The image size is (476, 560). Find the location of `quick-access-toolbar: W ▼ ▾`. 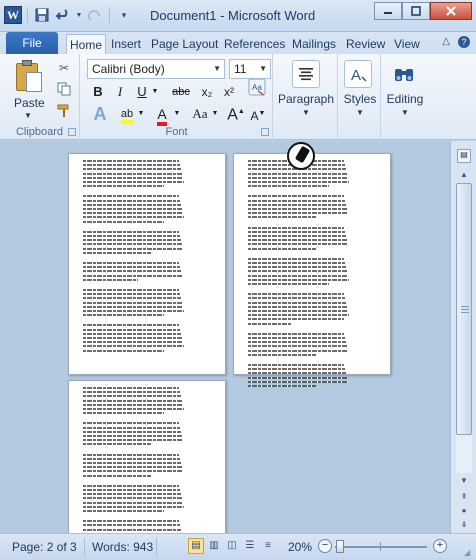

quick-access-toolbar: W ▼ ▾ is located at coordinates (68, 15).